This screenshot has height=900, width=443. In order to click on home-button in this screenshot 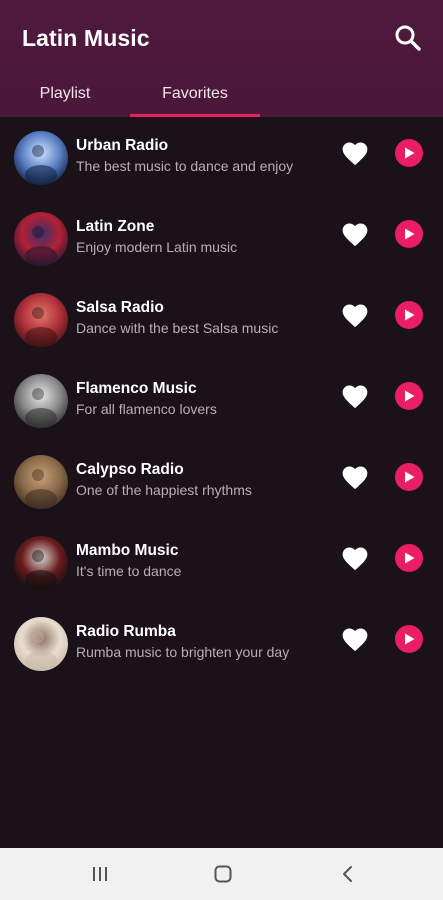, I will do `click(223, 874)`.